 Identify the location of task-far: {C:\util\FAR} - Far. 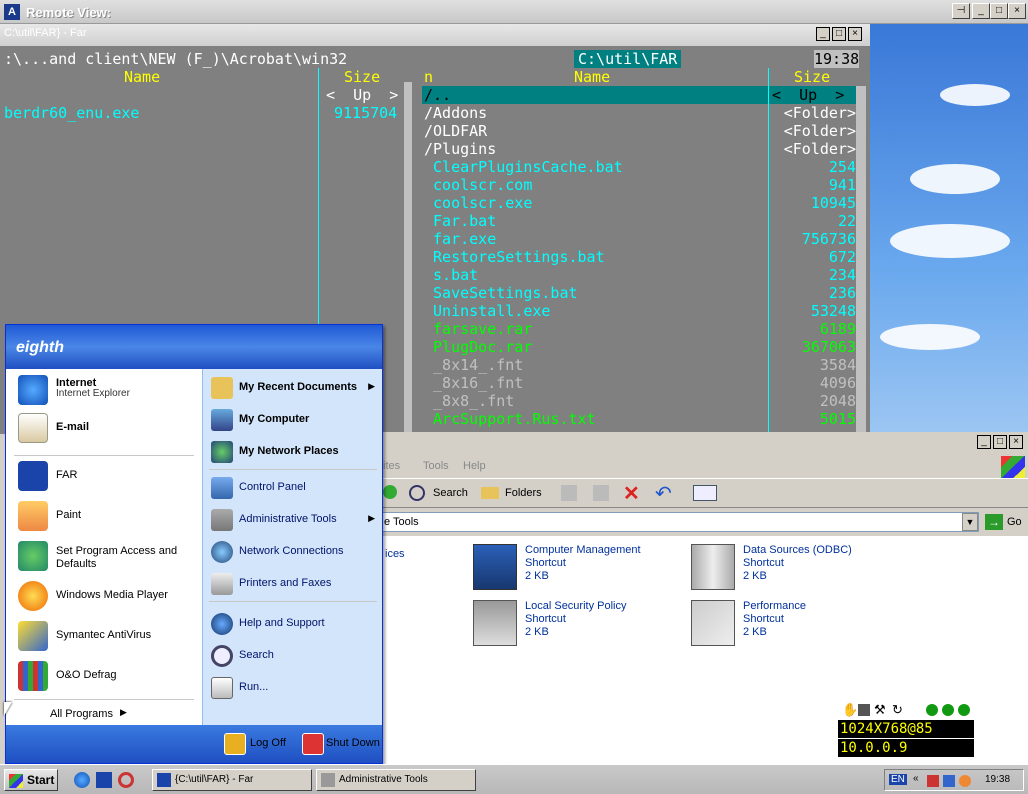
(232, 780).